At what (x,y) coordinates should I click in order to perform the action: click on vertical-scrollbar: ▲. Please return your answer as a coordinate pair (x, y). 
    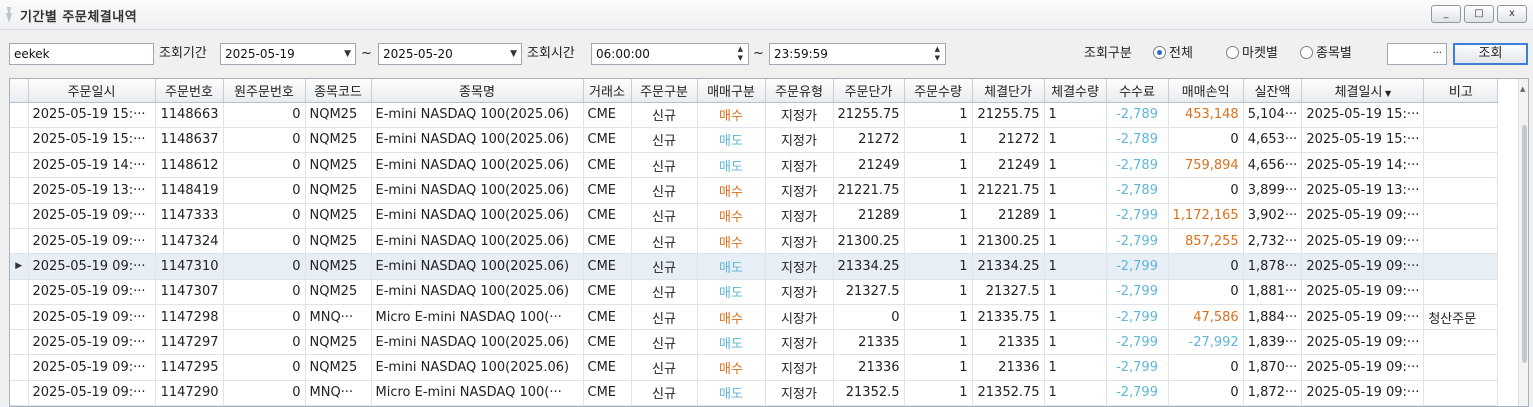
    Looking at the image, I should click on (1523, 242).